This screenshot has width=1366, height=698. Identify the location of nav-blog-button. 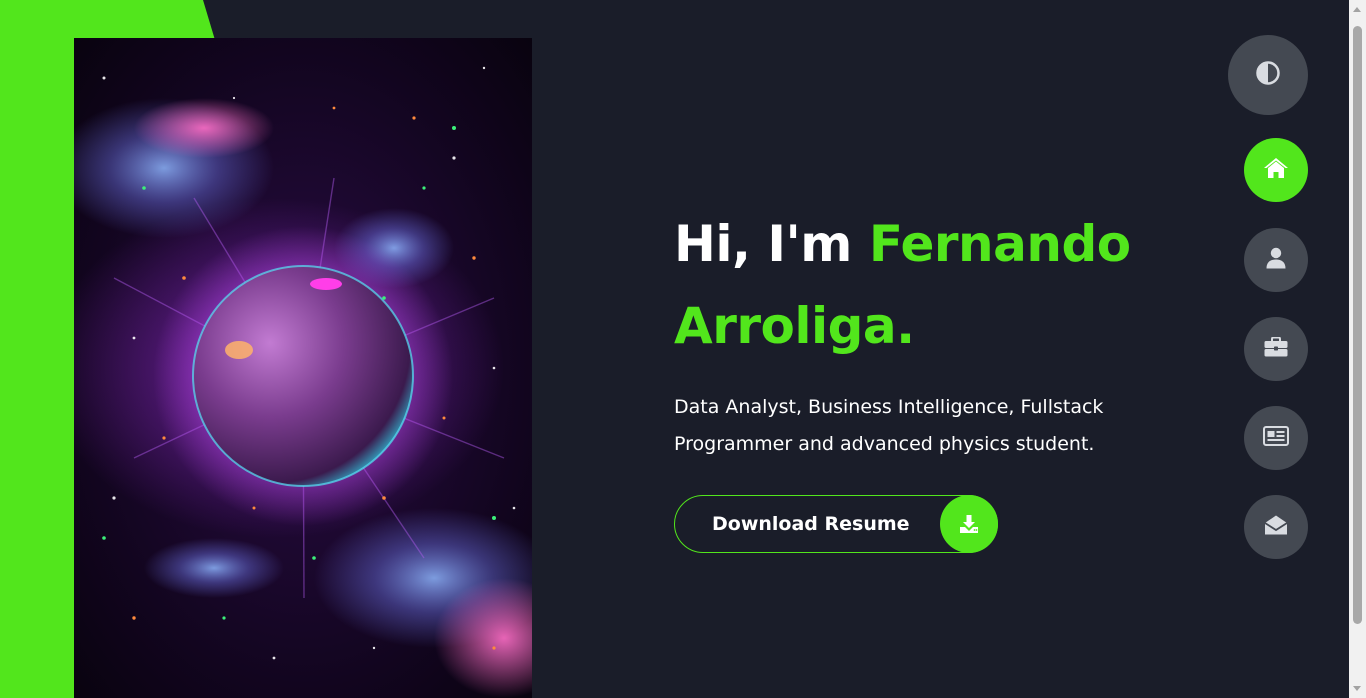
(1276, 438).